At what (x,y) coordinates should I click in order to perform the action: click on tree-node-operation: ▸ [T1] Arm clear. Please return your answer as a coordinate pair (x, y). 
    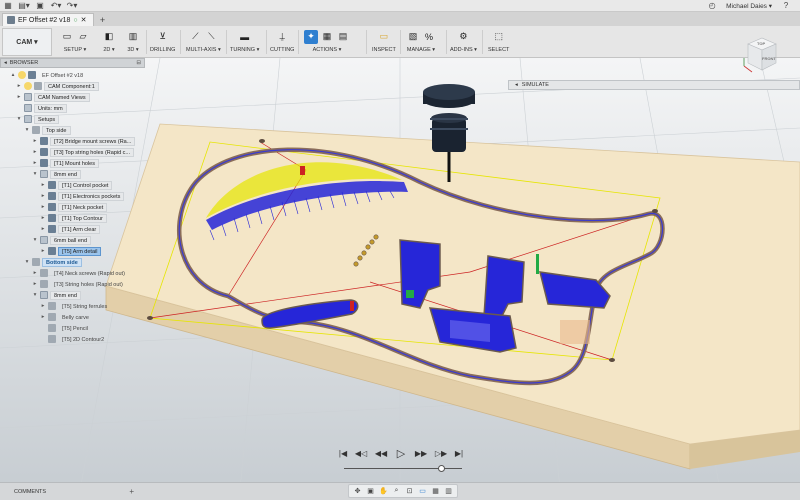
    Looking at the image, I should click on (70, 229).